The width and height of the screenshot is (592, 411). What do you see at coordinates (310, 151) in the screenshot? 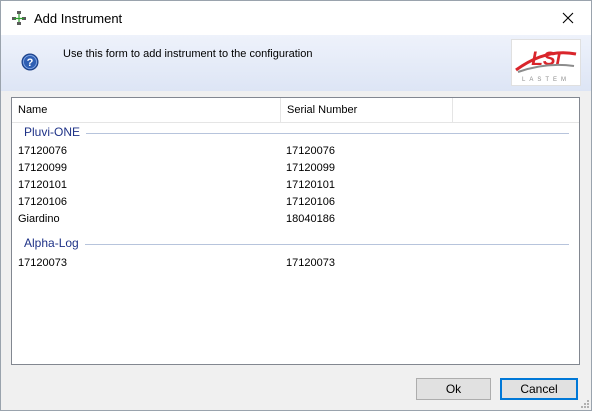
I see `item-serial: 17120076` at bounding box center [310, 151].